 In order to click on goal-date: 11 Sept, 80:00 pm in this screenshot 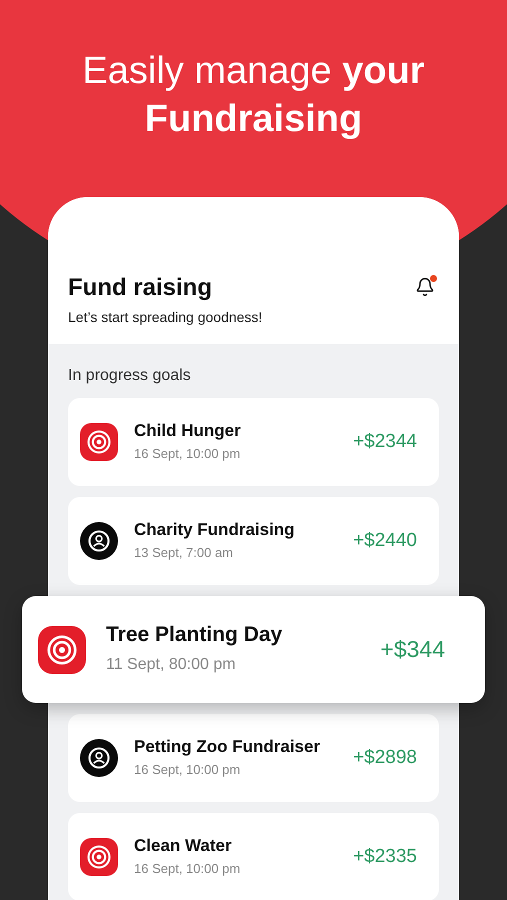, I will do `click(171, 664)`.